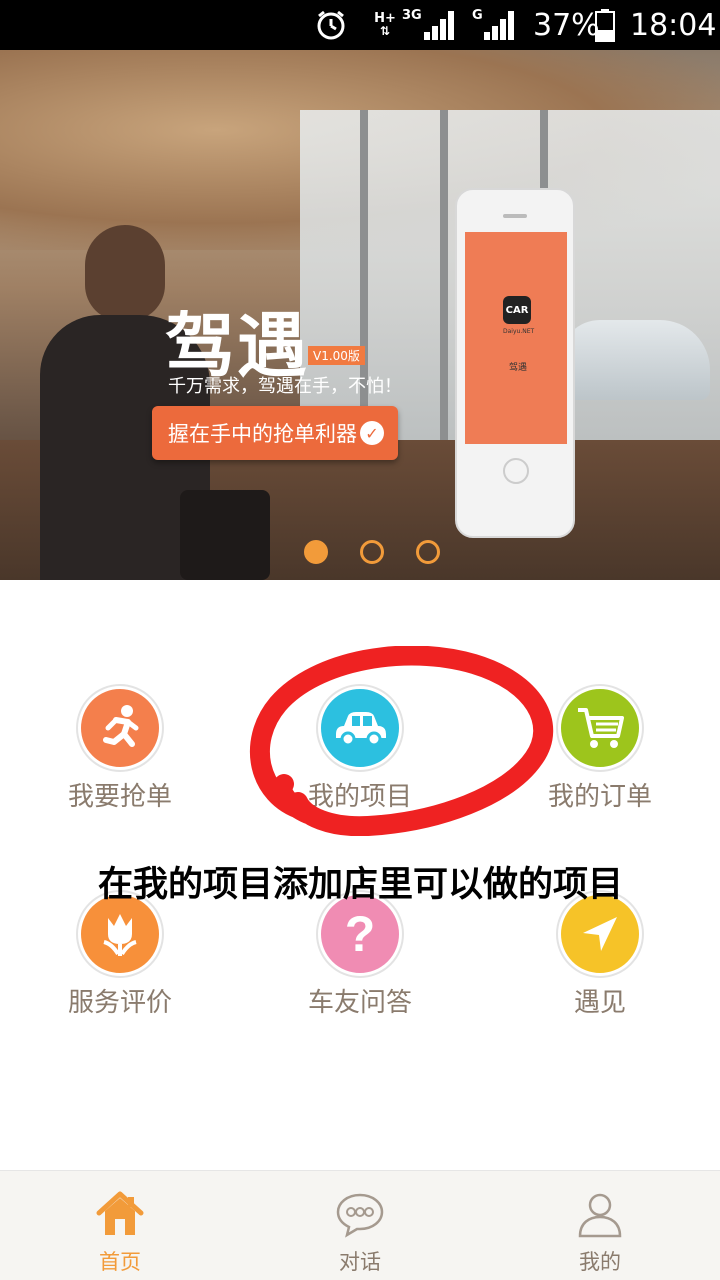 This screenshot has width=720, height=1280. I want to click on feature-grab-order: 我要抢单, so click(120, 751).